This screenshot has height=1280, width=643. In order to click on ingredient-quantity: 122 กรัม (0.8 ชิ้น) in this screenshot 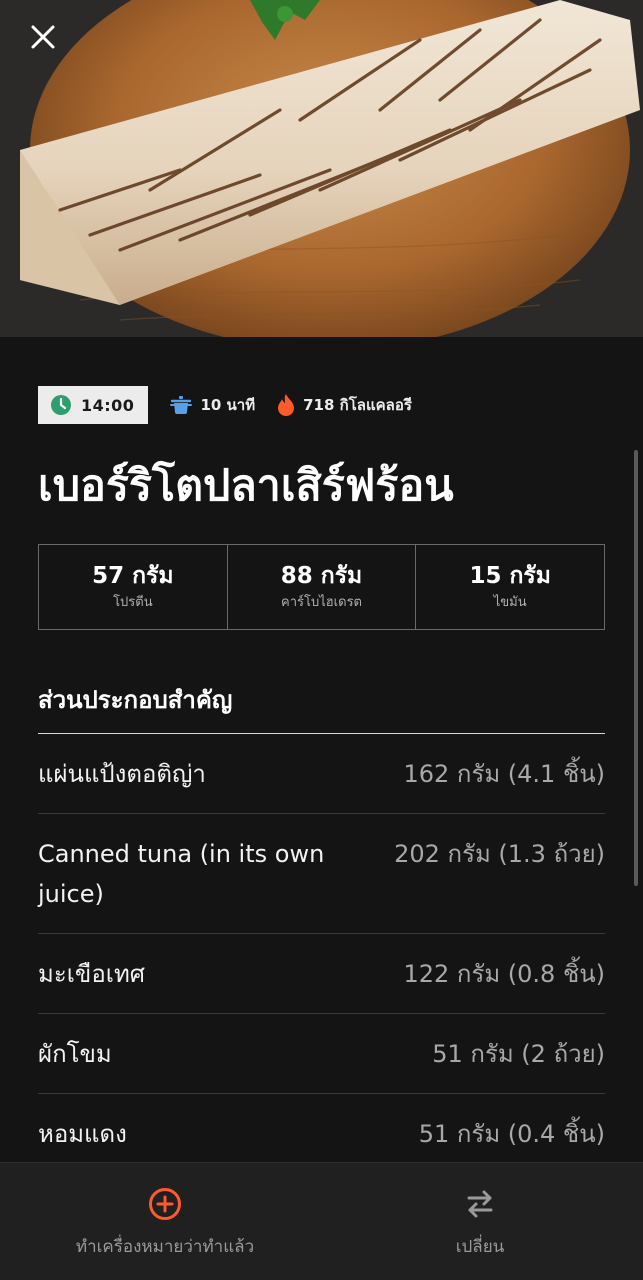, I will do `click(504, 974)`.